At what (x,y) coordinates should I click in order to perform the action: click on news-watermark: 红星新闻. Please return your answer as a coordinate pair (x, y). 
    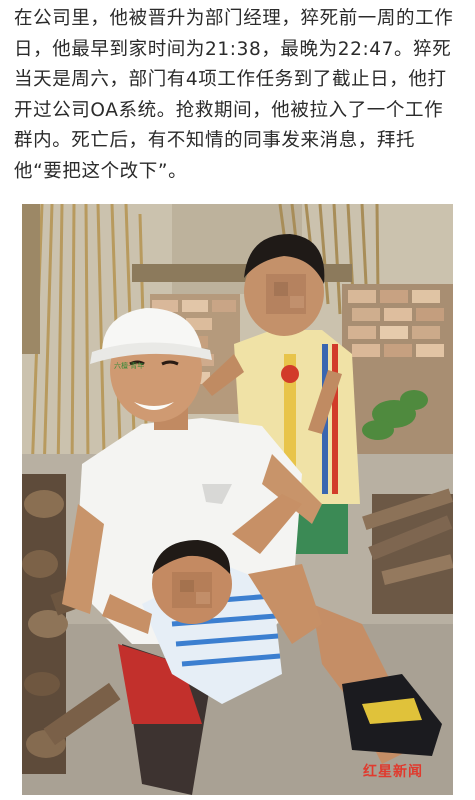
    Looking at the image, I should click on (393, 772).